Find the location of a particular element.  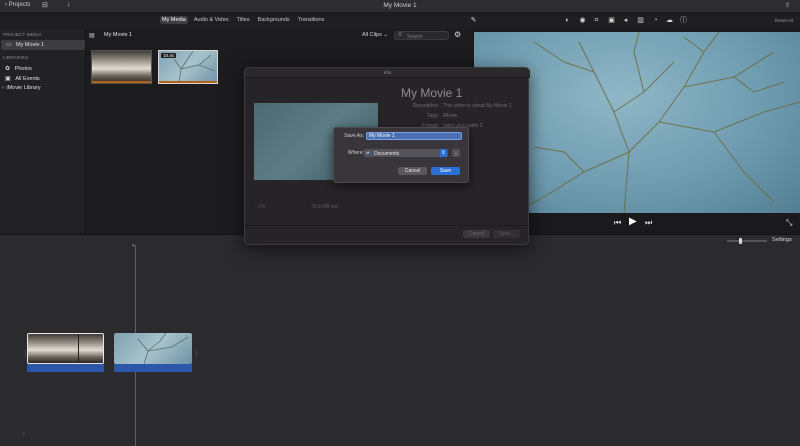

speed-icon: ◔ is located at coordinates (655, 20).